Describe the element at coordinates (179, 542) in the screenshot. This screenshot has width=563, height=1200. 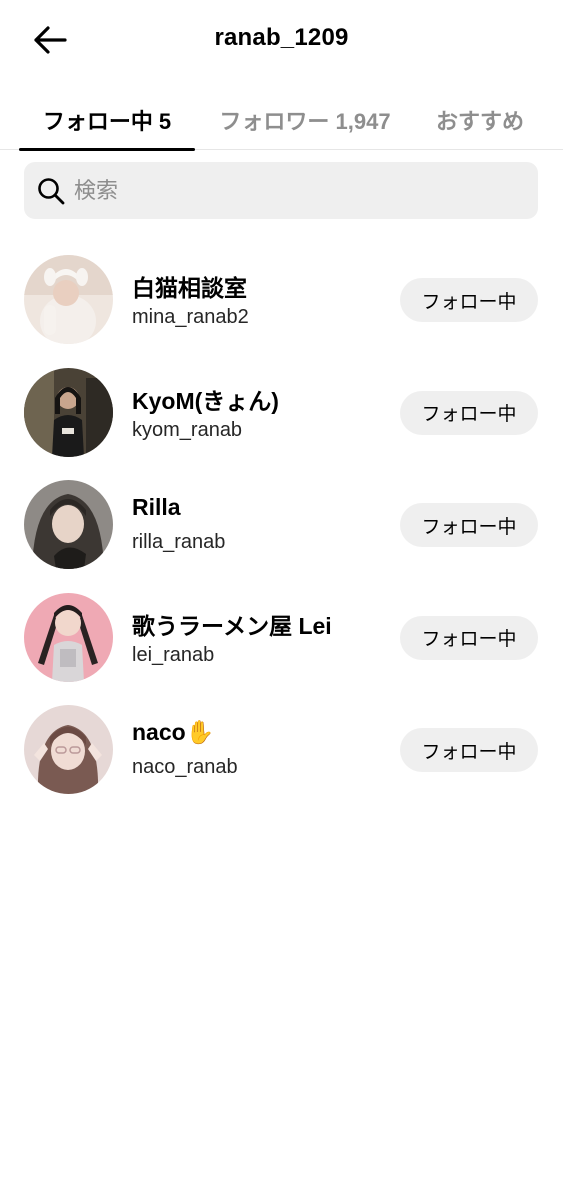
I see `username: rilla_ranab` at that location.